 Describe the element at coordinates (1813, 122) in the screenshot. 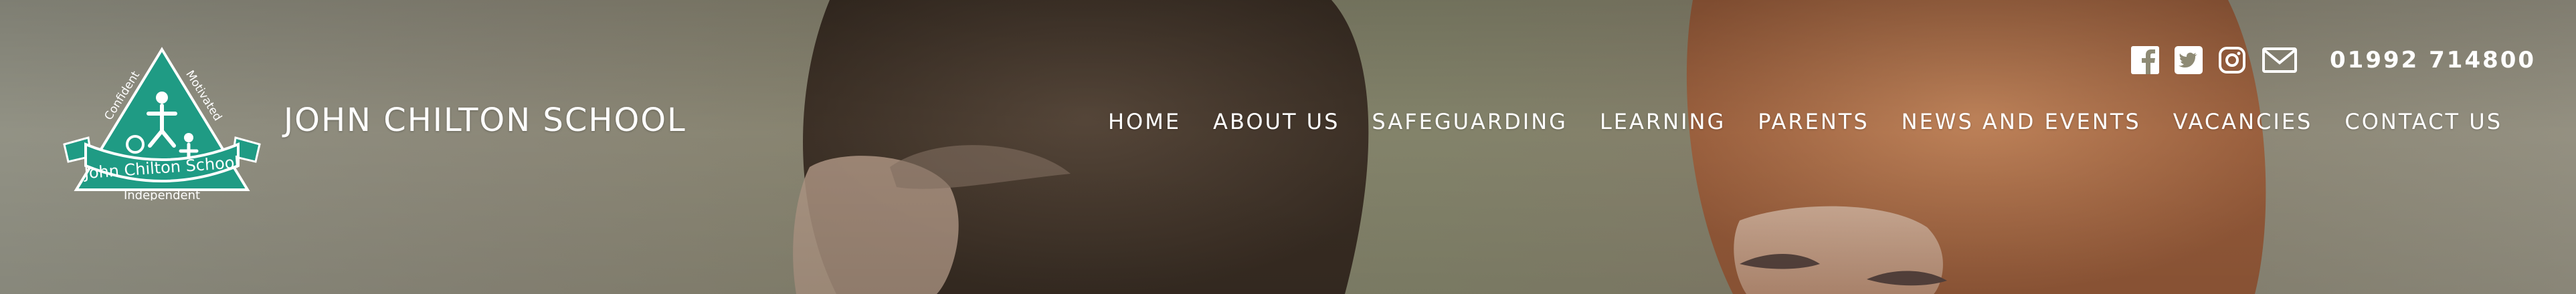

I see `nav-parents: PARENTS` at that location.